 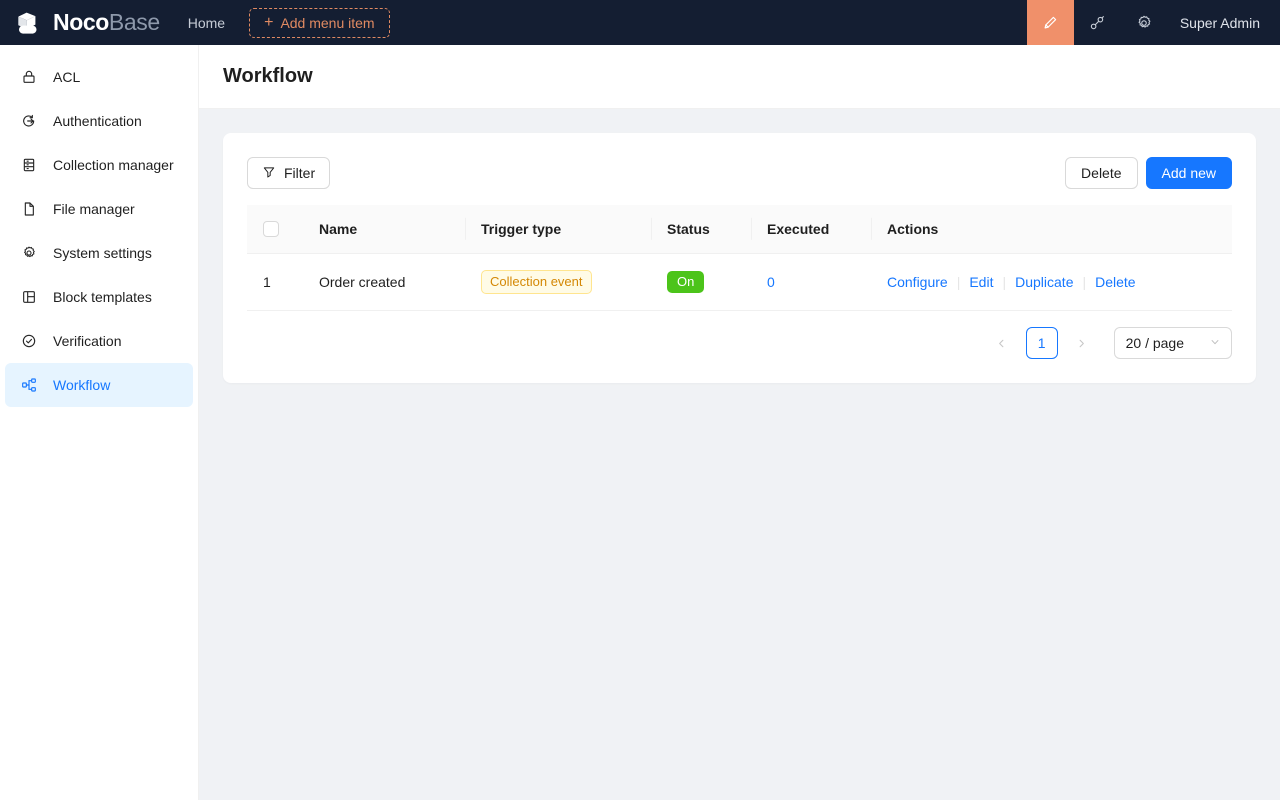 I want to click on executed-count-link: 0, so click(x=771, y=282).